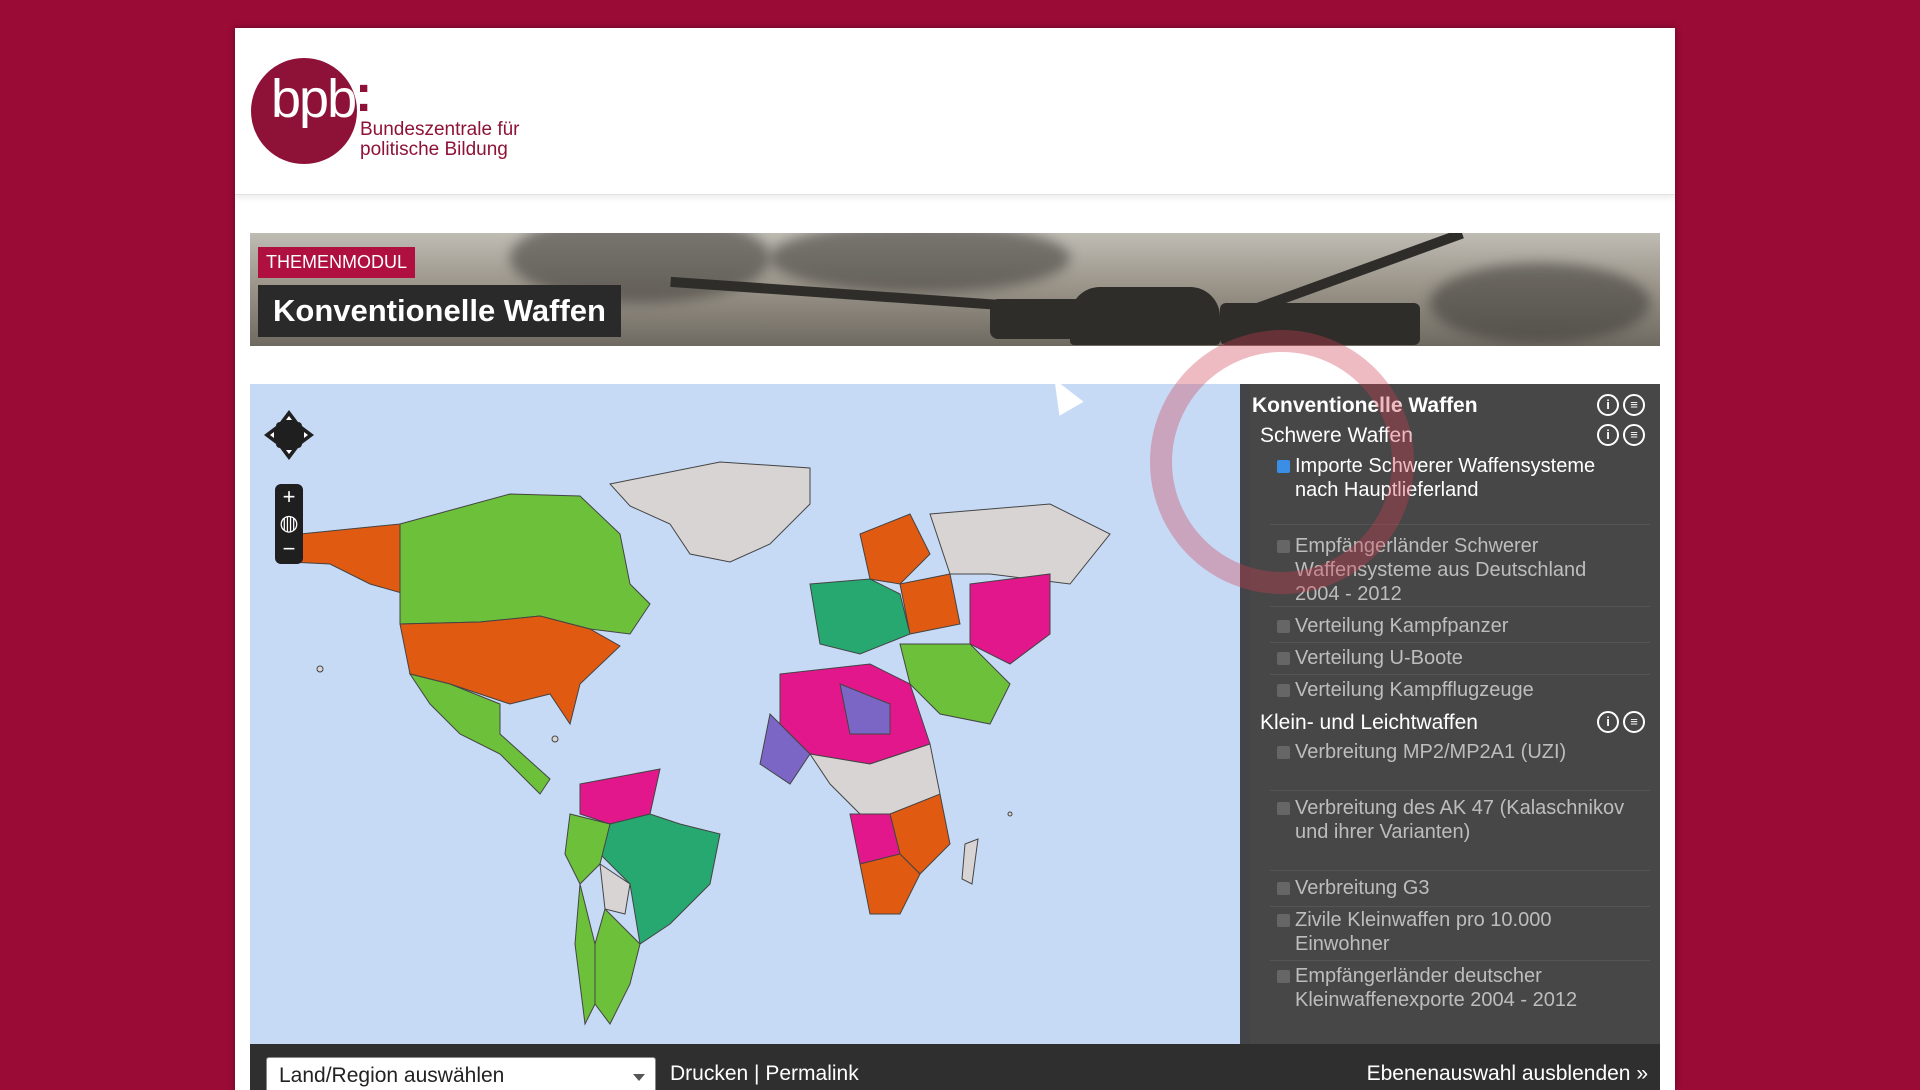 This screenshot has width=1920, height=1090. I want to click on layer-item: Zivile Kleinwaffen pro 10.000 Einwohner, so click(1465, 932).